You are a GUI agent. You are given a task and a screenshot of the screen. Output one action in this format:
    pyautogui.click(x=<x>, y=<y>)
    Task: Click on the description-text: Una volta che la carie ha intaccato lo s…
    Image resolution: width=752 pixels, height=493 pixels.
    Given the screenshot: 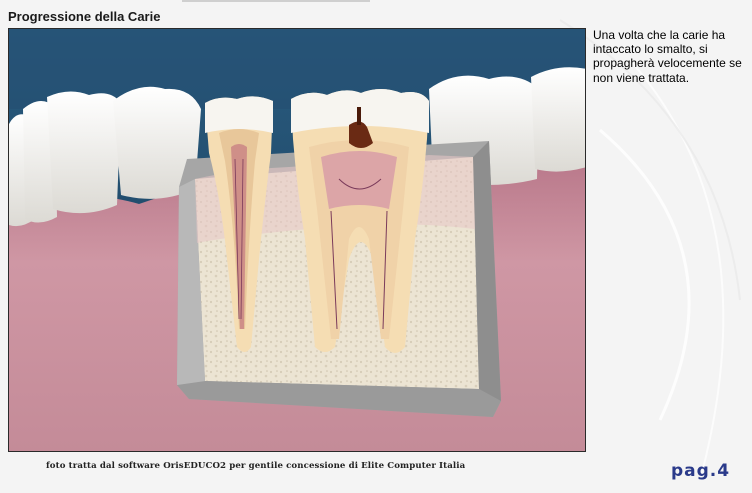 What is the action you would take?
    pyautogui.click(x=667, y=56)
    